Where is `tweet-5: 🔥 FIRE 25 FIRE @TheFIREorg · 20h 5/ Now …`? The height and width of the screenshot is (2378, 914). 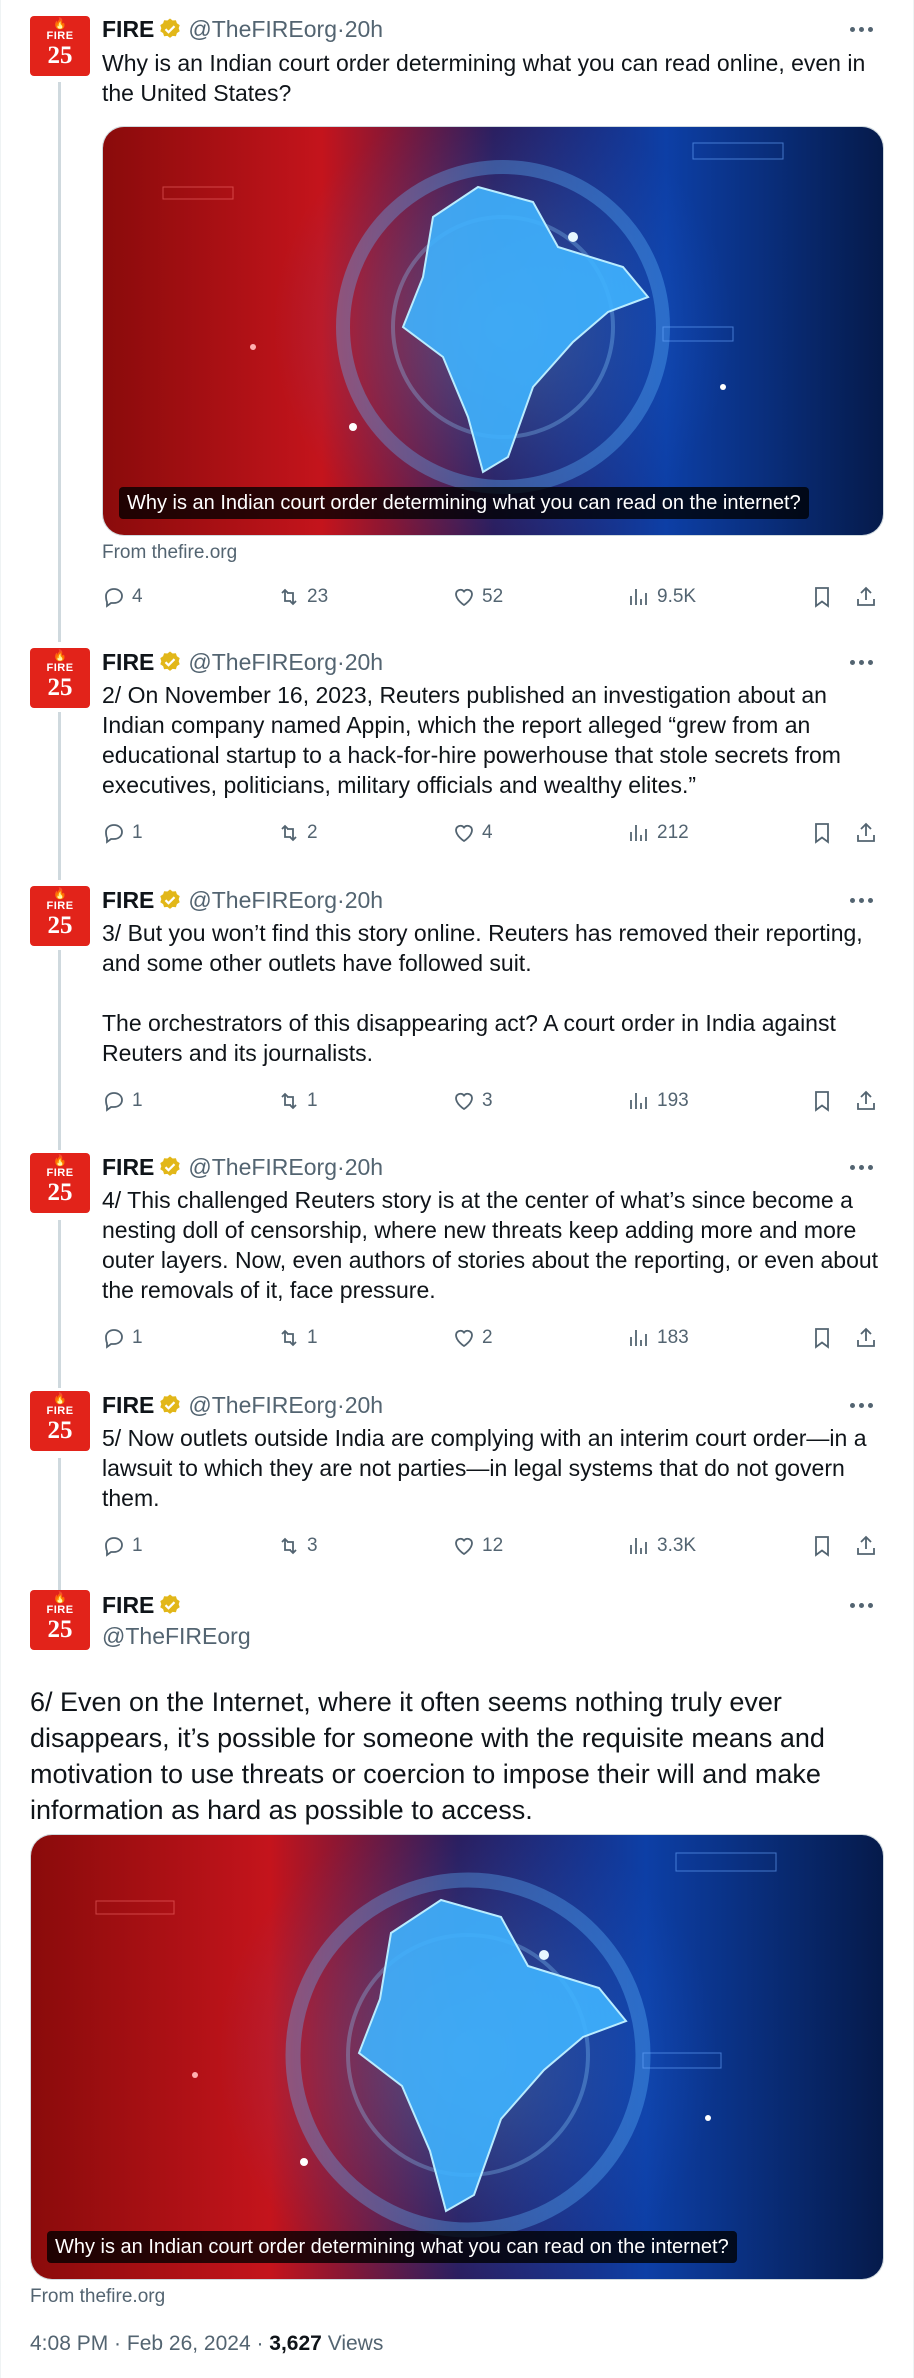
tweet-5: 🔥 FIRE 25 FIRE @TheFIREorg · 20h 5/ Now … is located at coordinates (457, 1488).